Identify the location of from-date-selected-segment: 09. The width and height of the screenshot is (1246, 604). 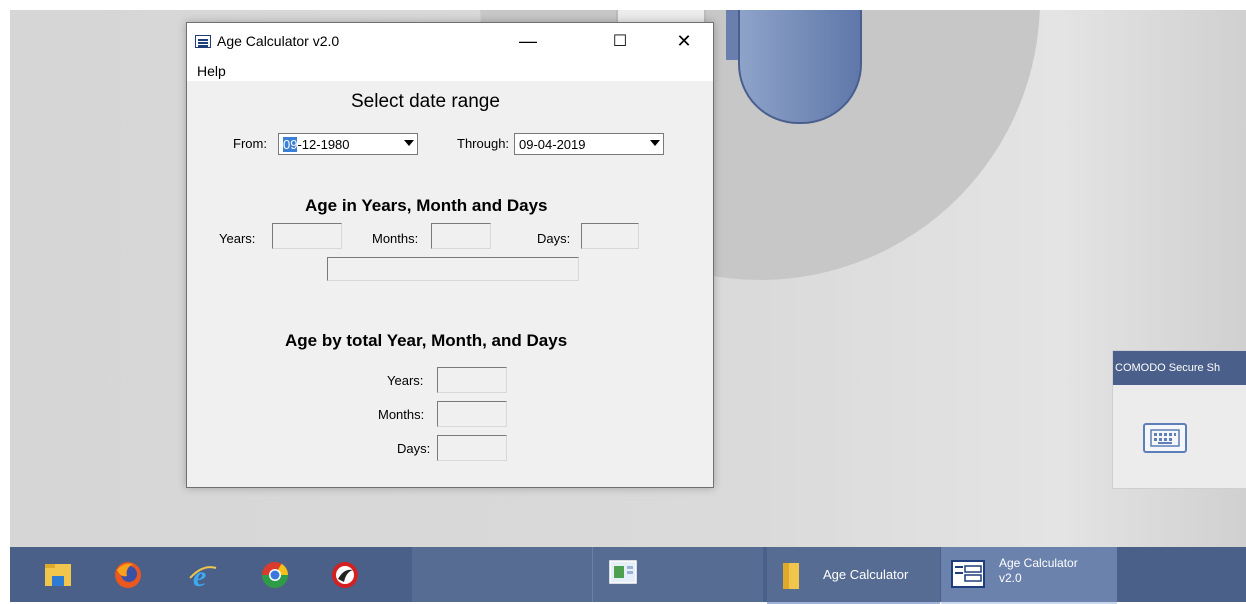
(290, 144).